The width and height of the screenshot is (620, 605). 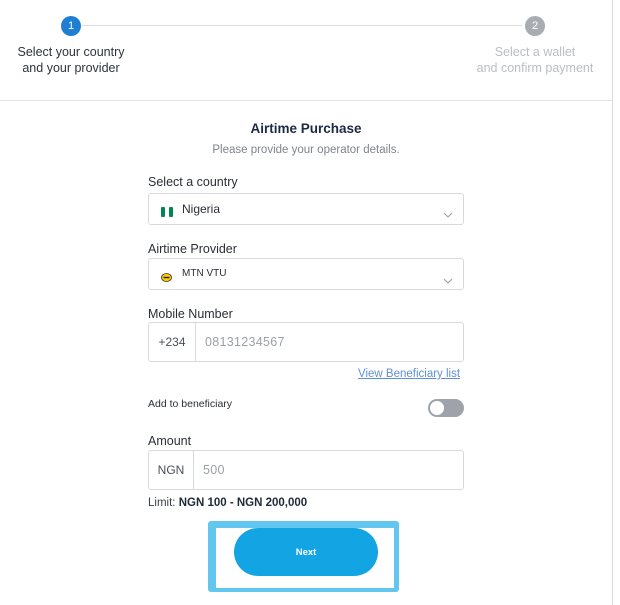 I want to click on step-2-label-line1: Select a wallet, so click(x=535, y=52).